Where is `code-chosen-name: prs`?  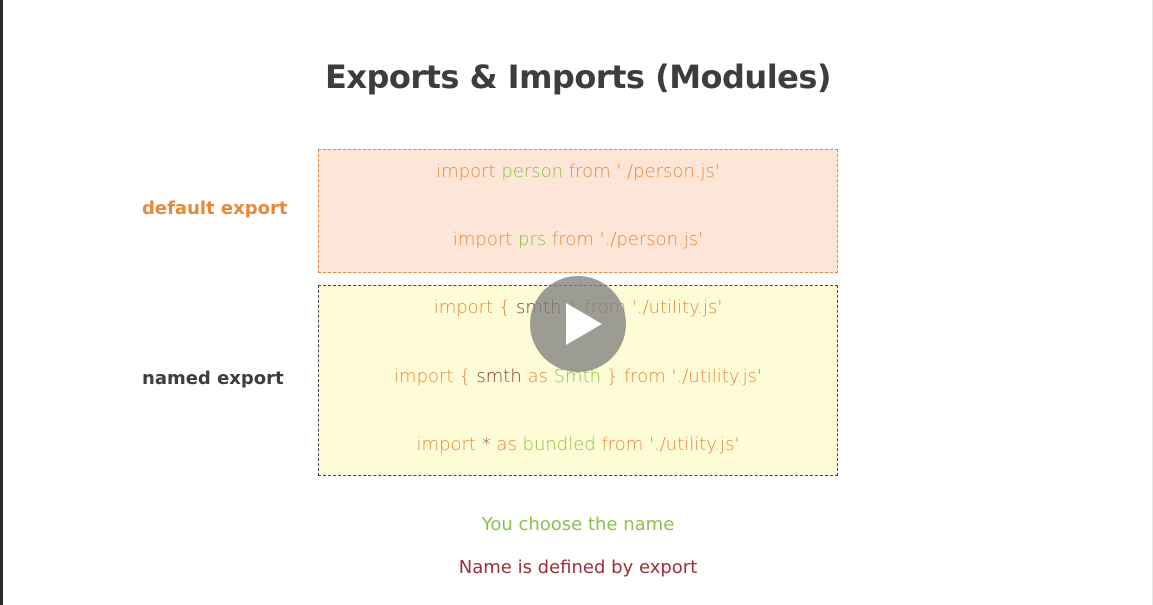
code-chosen-name: prs is located at coordinates (532, 239).